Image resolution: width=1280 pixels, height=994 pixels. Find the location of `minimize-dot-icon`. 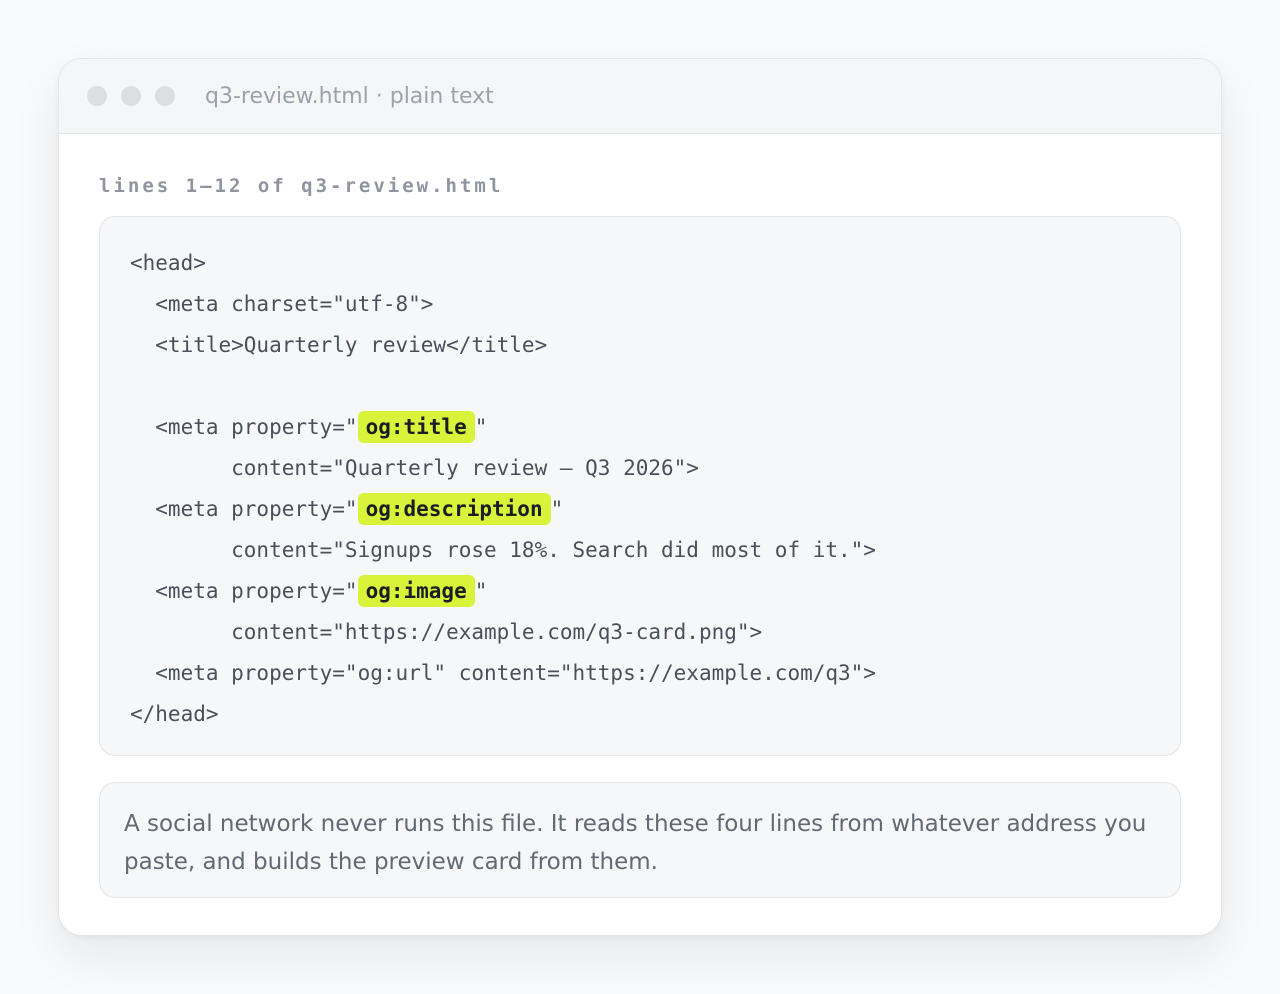

minimize-dot-icon is located at coordinates (131, 96).